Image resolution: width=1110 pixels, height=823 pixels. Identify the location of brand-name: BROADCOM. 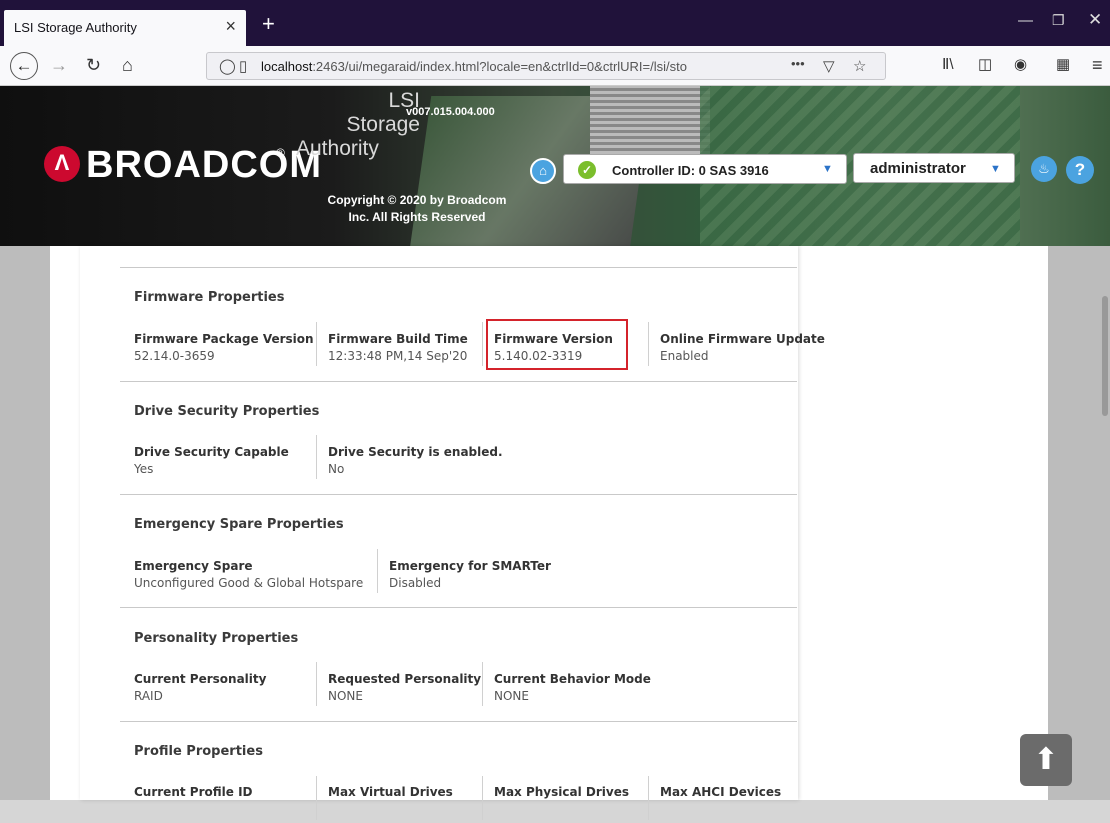
(204, 165).